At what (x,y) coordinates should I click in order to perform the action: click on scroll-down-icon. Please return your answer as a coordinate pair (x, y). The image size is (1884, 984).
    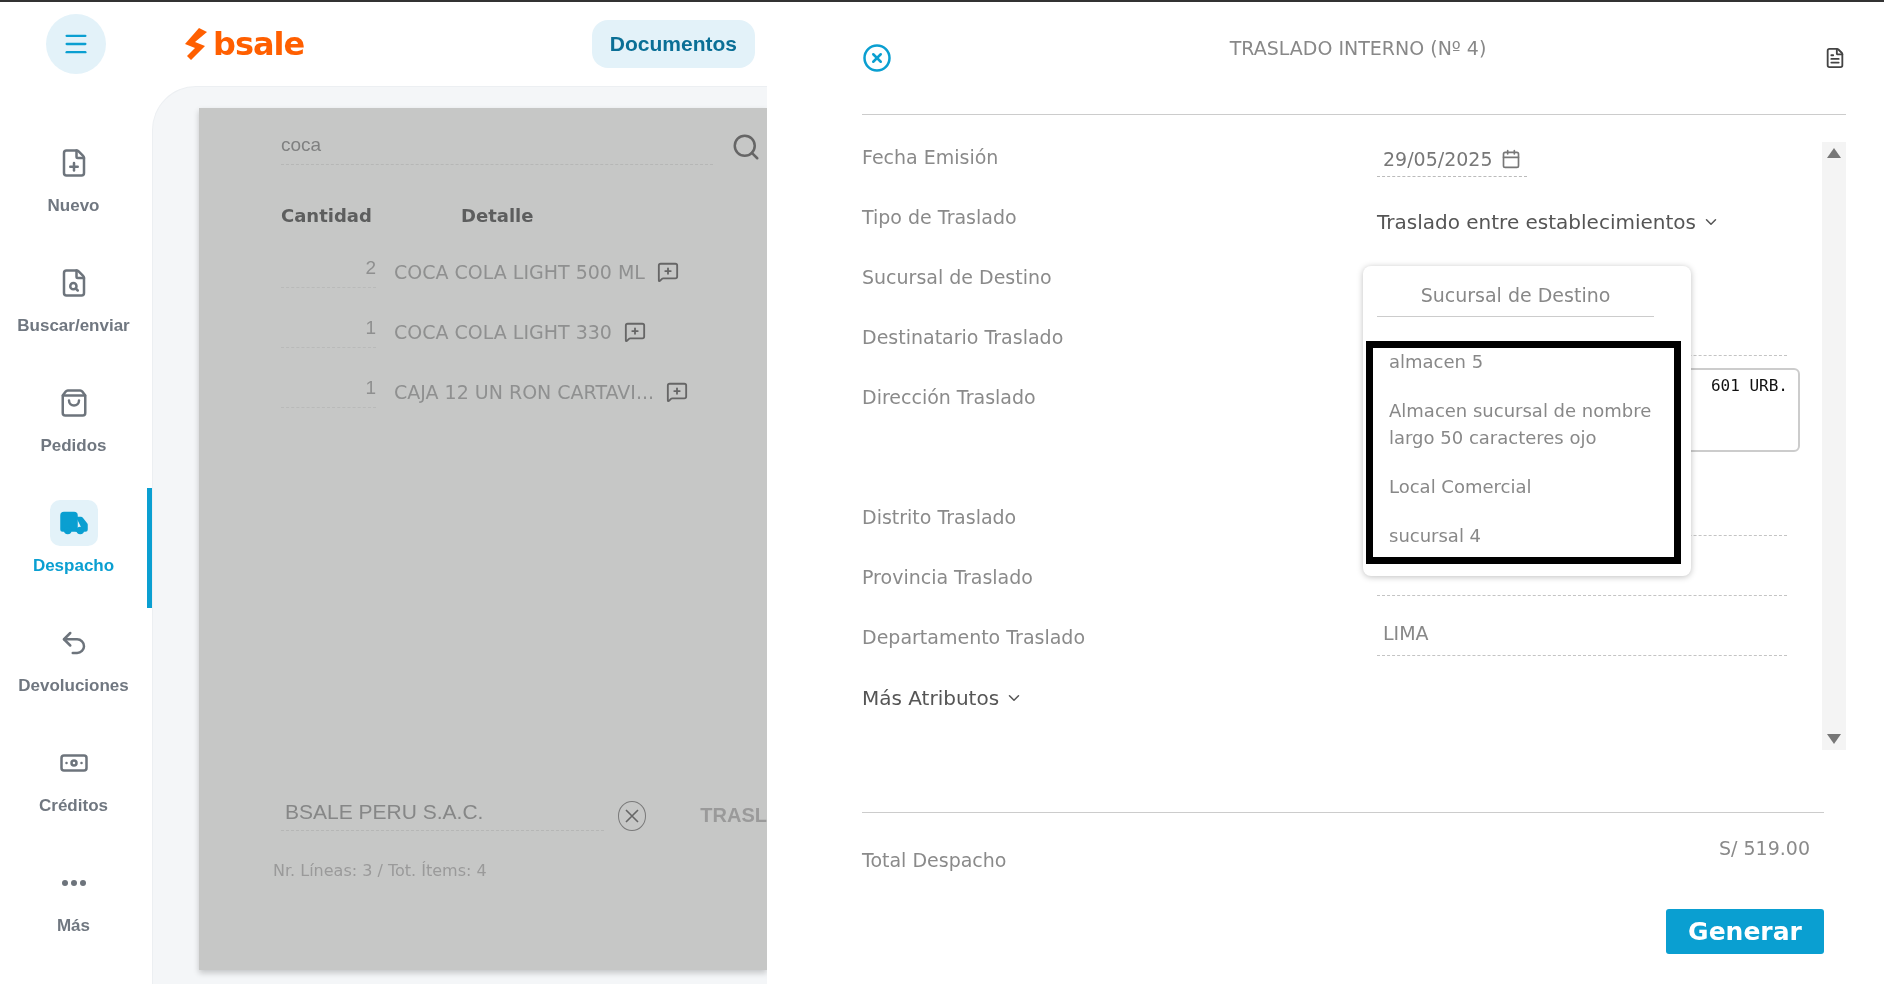
    Looking at the image, I should click on (1834, 739).